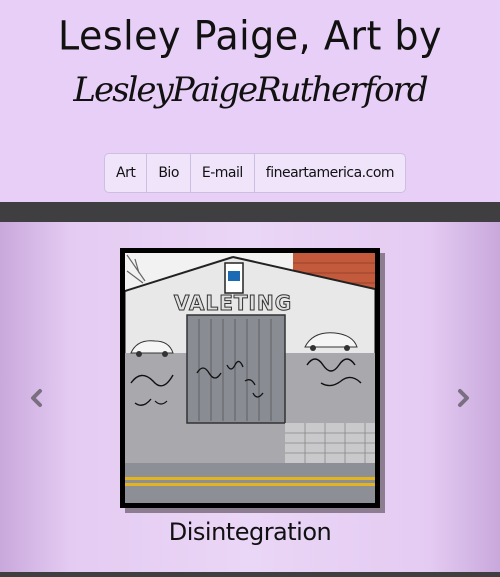 The image size is (500, 577). What do you see at coordinates (330, 173) in the screenshot?
I see `nav-item-fineartamerica: fineartamerica.com` at bounding box center [330, 173].